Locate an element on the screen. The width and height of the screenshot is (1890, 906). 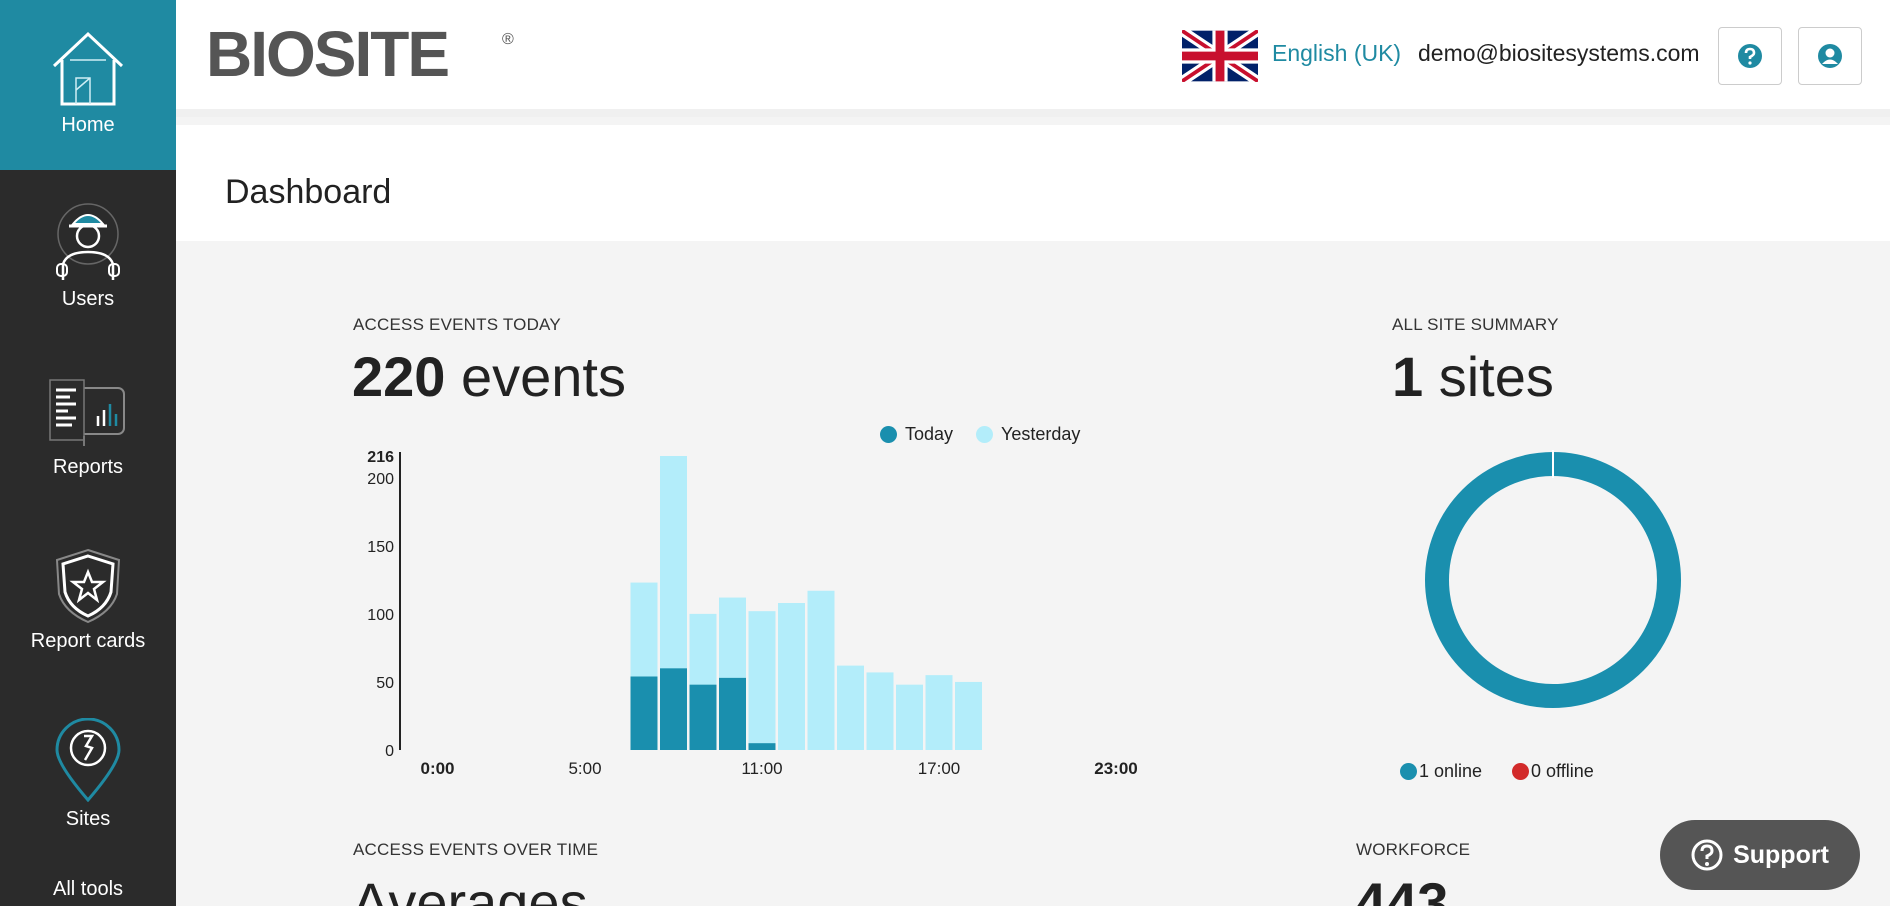
legend-dot-offline is located at coordinates (1520, 771).